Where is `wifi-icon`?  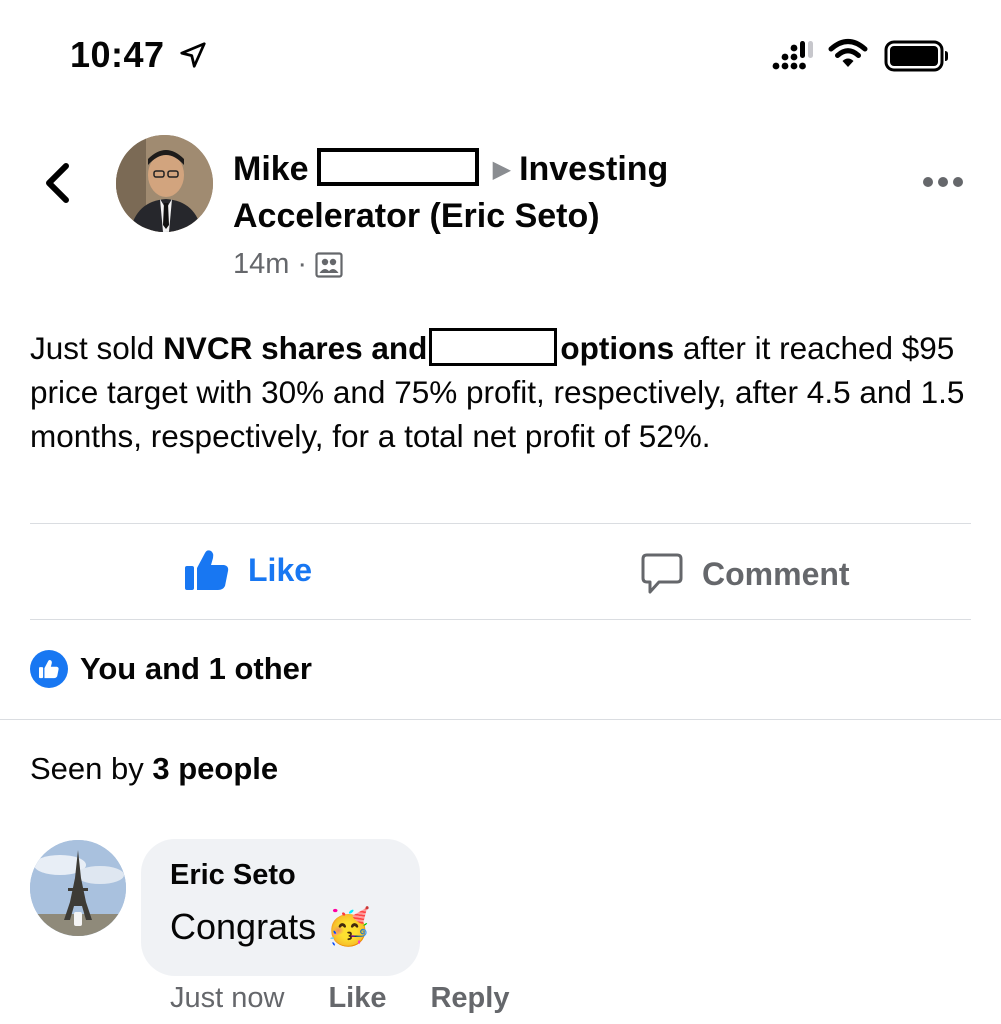 wifi-icon is located at coordinates (848, 53).